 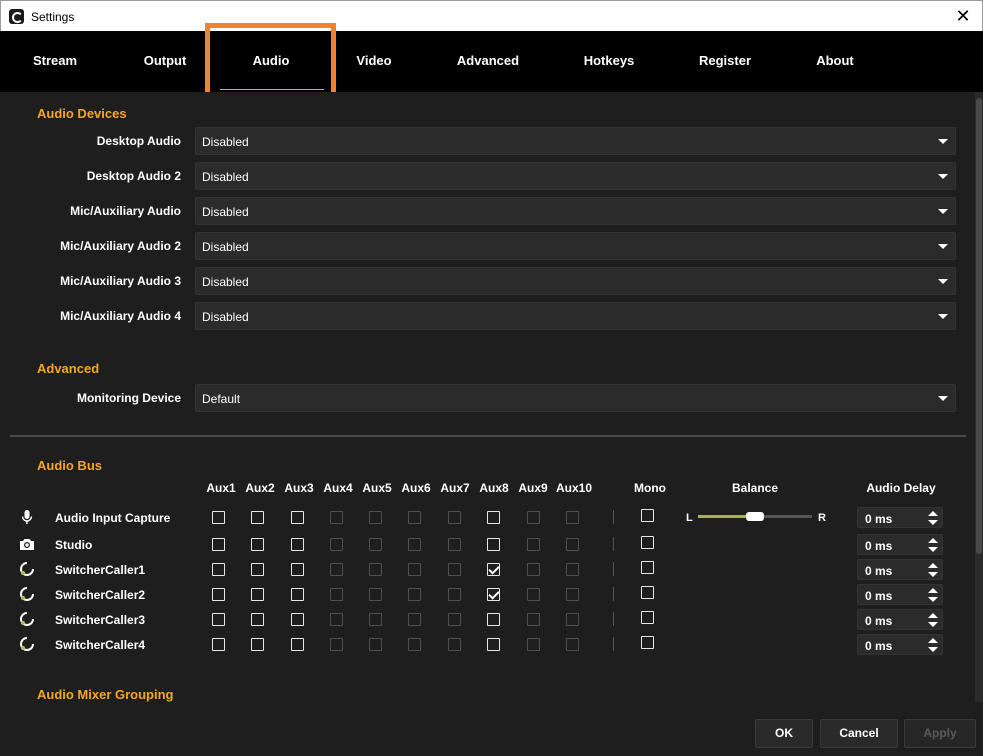 What do you see at coordinates (835, 61) in the screenshot?
I see `tab-about: About` at bounding box center [835, 61].